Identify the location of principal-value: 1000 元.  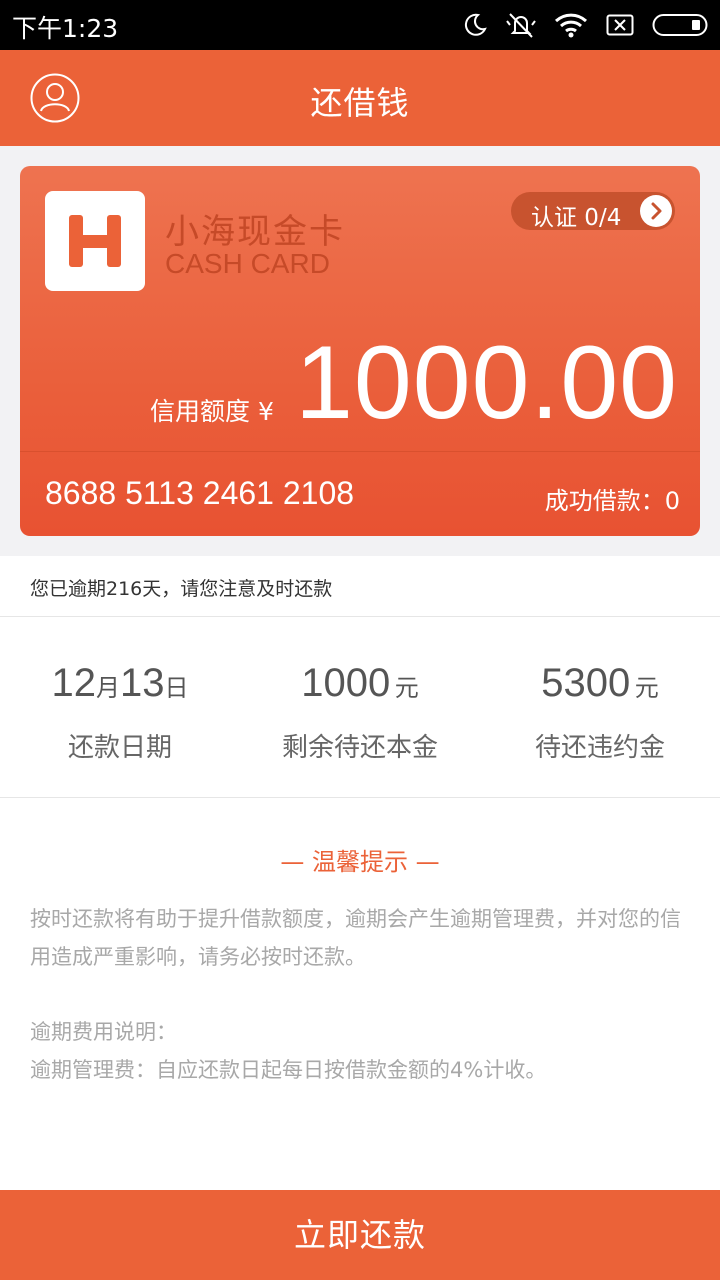
(360, 683).